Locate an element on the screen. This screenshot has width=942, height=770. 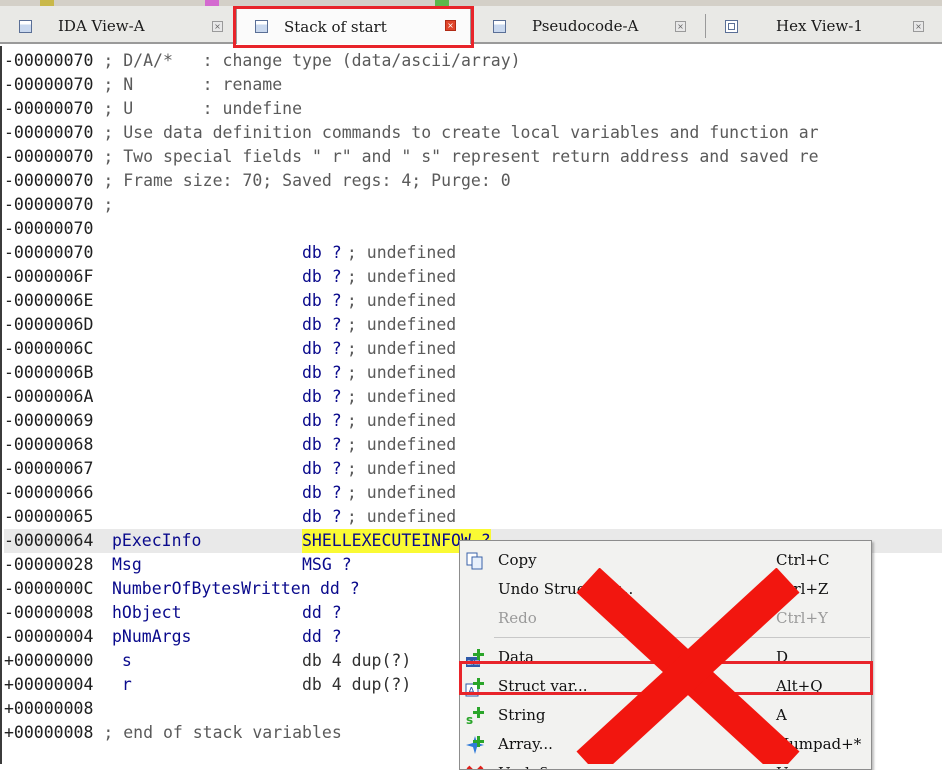
array-icon is located at coordinates (475, 745).